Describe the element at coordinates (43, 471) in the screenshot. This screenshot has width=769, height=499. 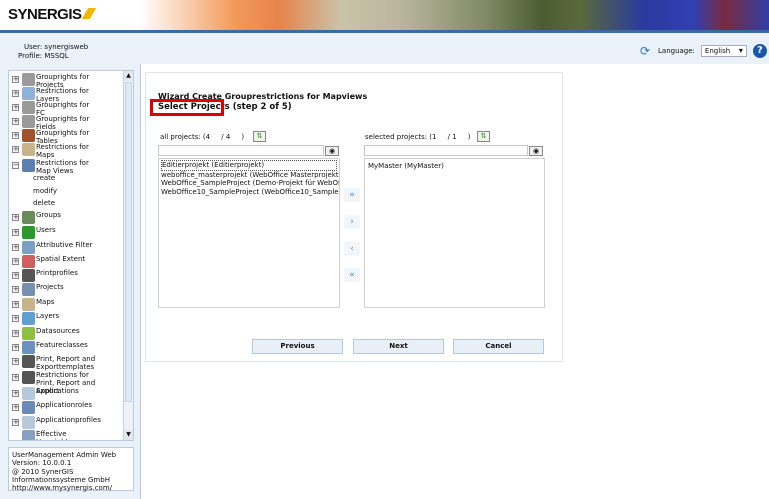
I see `copyright: @ 2010 SynerGIS` at that location.